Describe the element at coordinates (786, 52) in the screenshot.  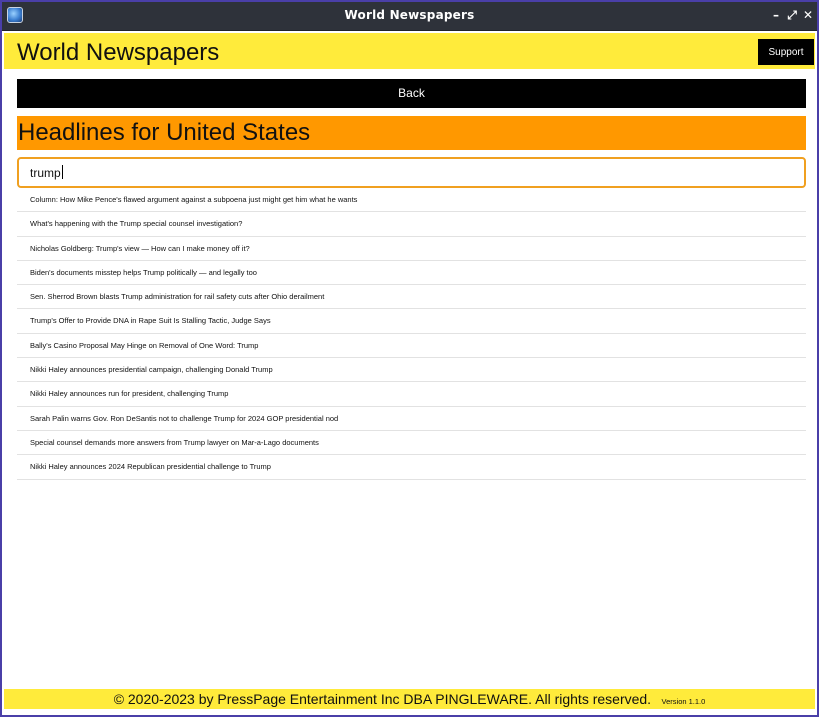
I see `support-button: Support` at that location.